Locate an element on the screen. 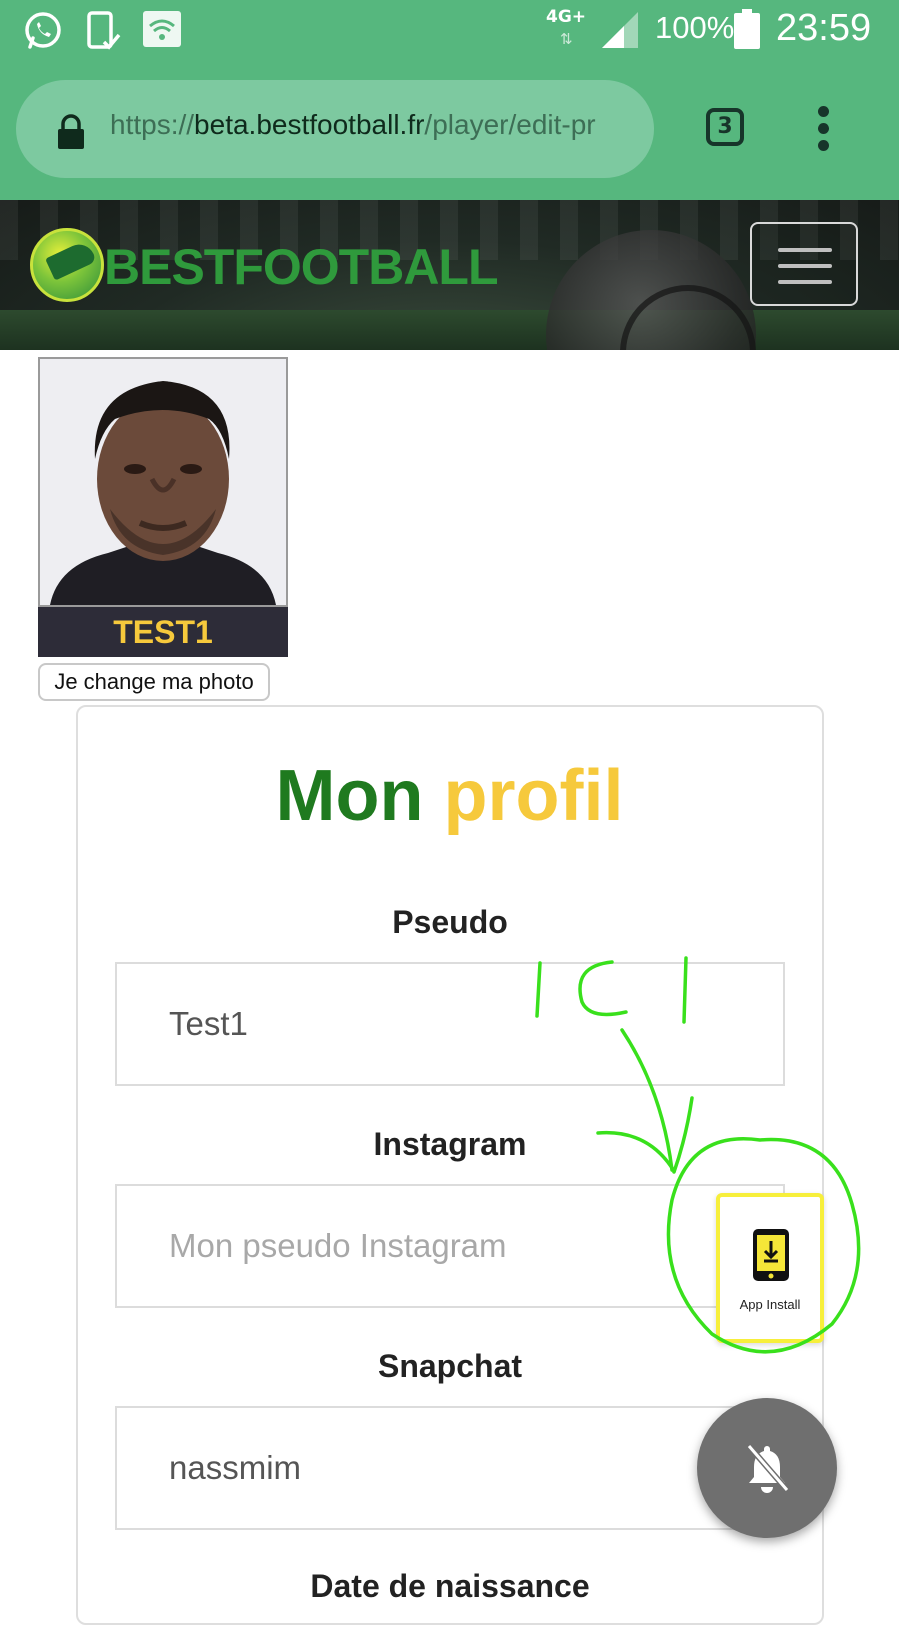  bell-off-icon is located at coordinates (767, 1468).